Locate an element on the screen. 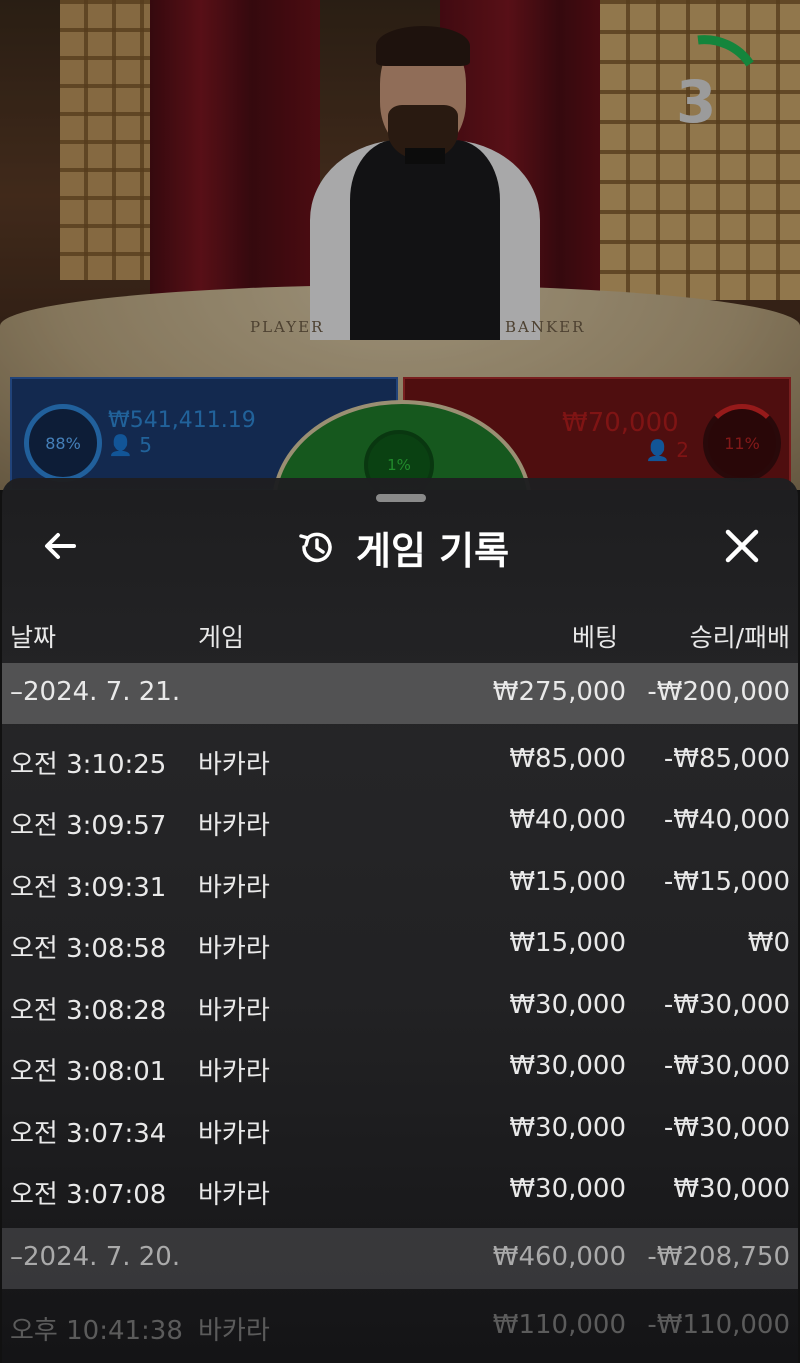 The height and width of the screenshot is (1363, 800). date-group-header: –2024. 7. 20. ₩460,000 -₩208,750 is located at coordinates (400, 1258).